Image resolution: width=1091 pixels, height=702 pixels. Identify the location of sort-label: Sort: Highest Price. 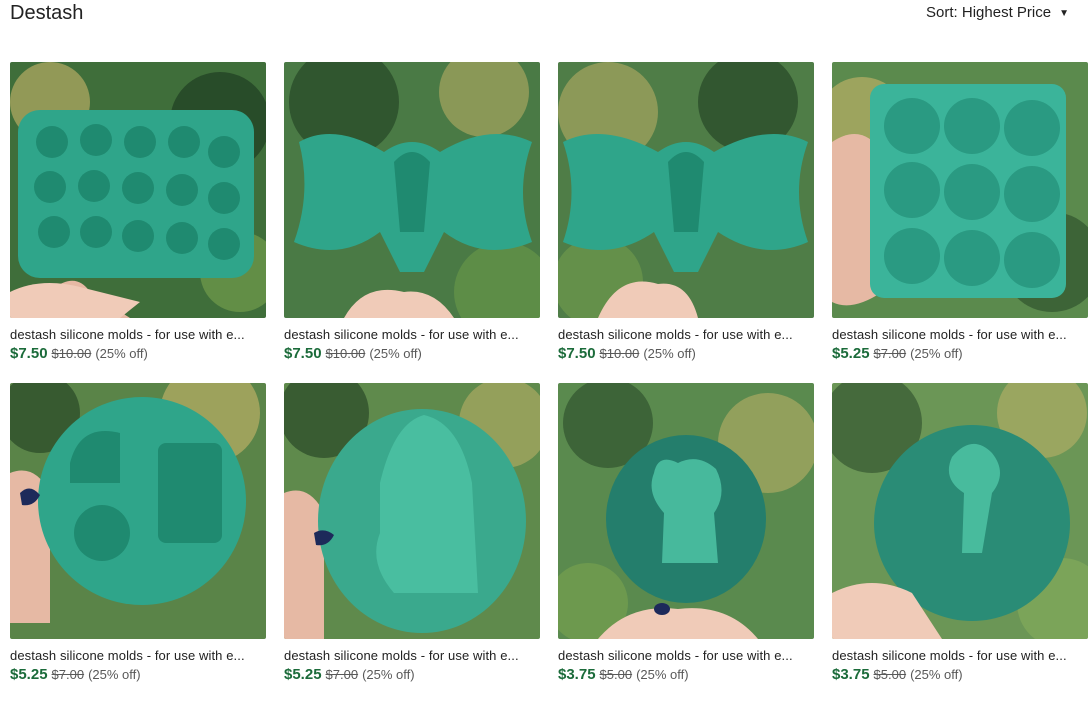
(989, 12).